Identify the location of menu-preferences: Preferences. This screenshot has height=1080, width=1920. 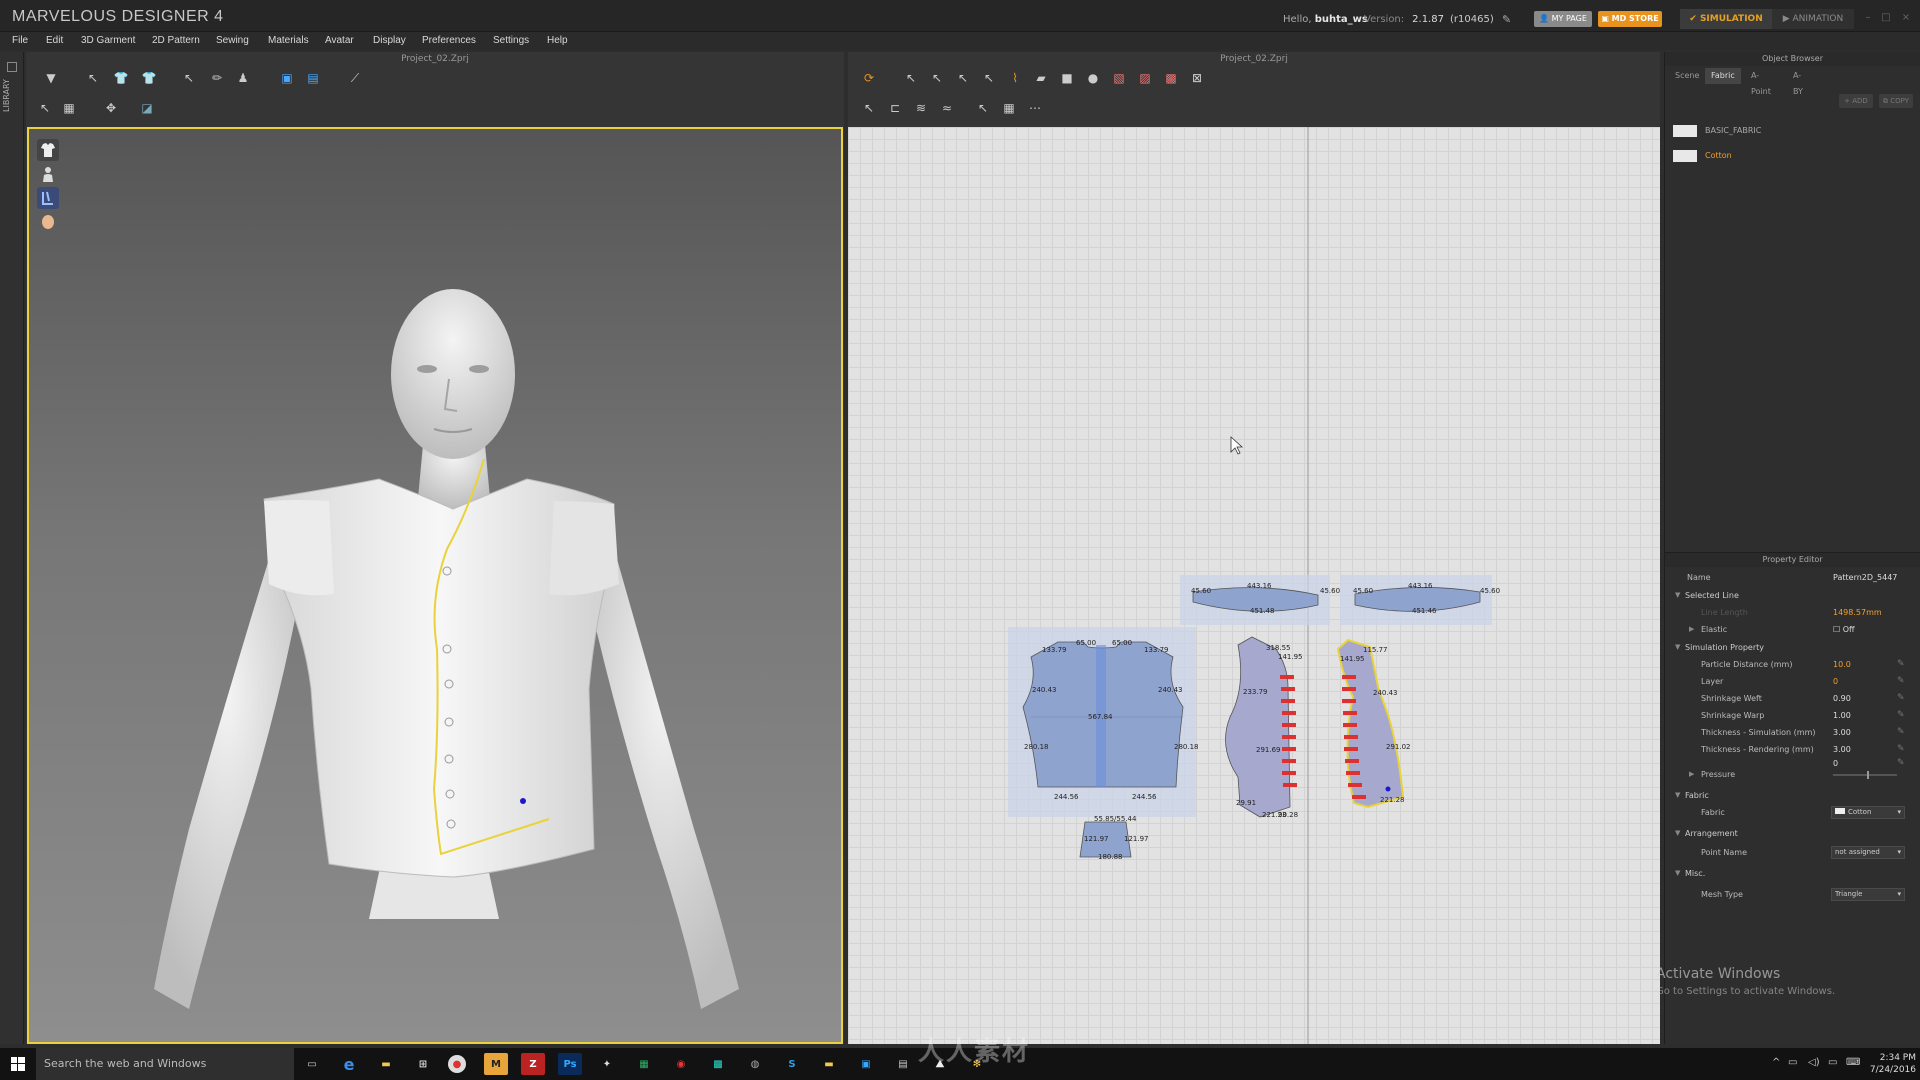
(449, 40).